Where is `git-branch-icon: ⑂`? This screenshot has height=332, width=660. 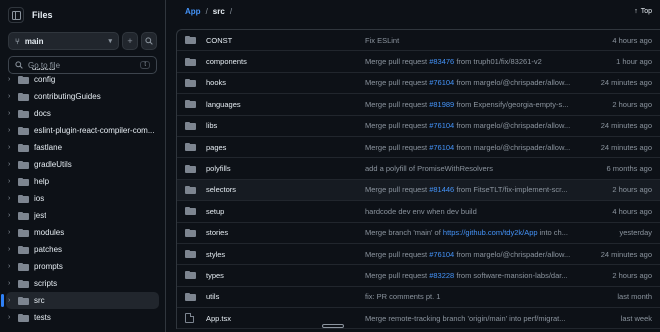
git-branch-icon: ⑂ is located at coordinates (17, 41).